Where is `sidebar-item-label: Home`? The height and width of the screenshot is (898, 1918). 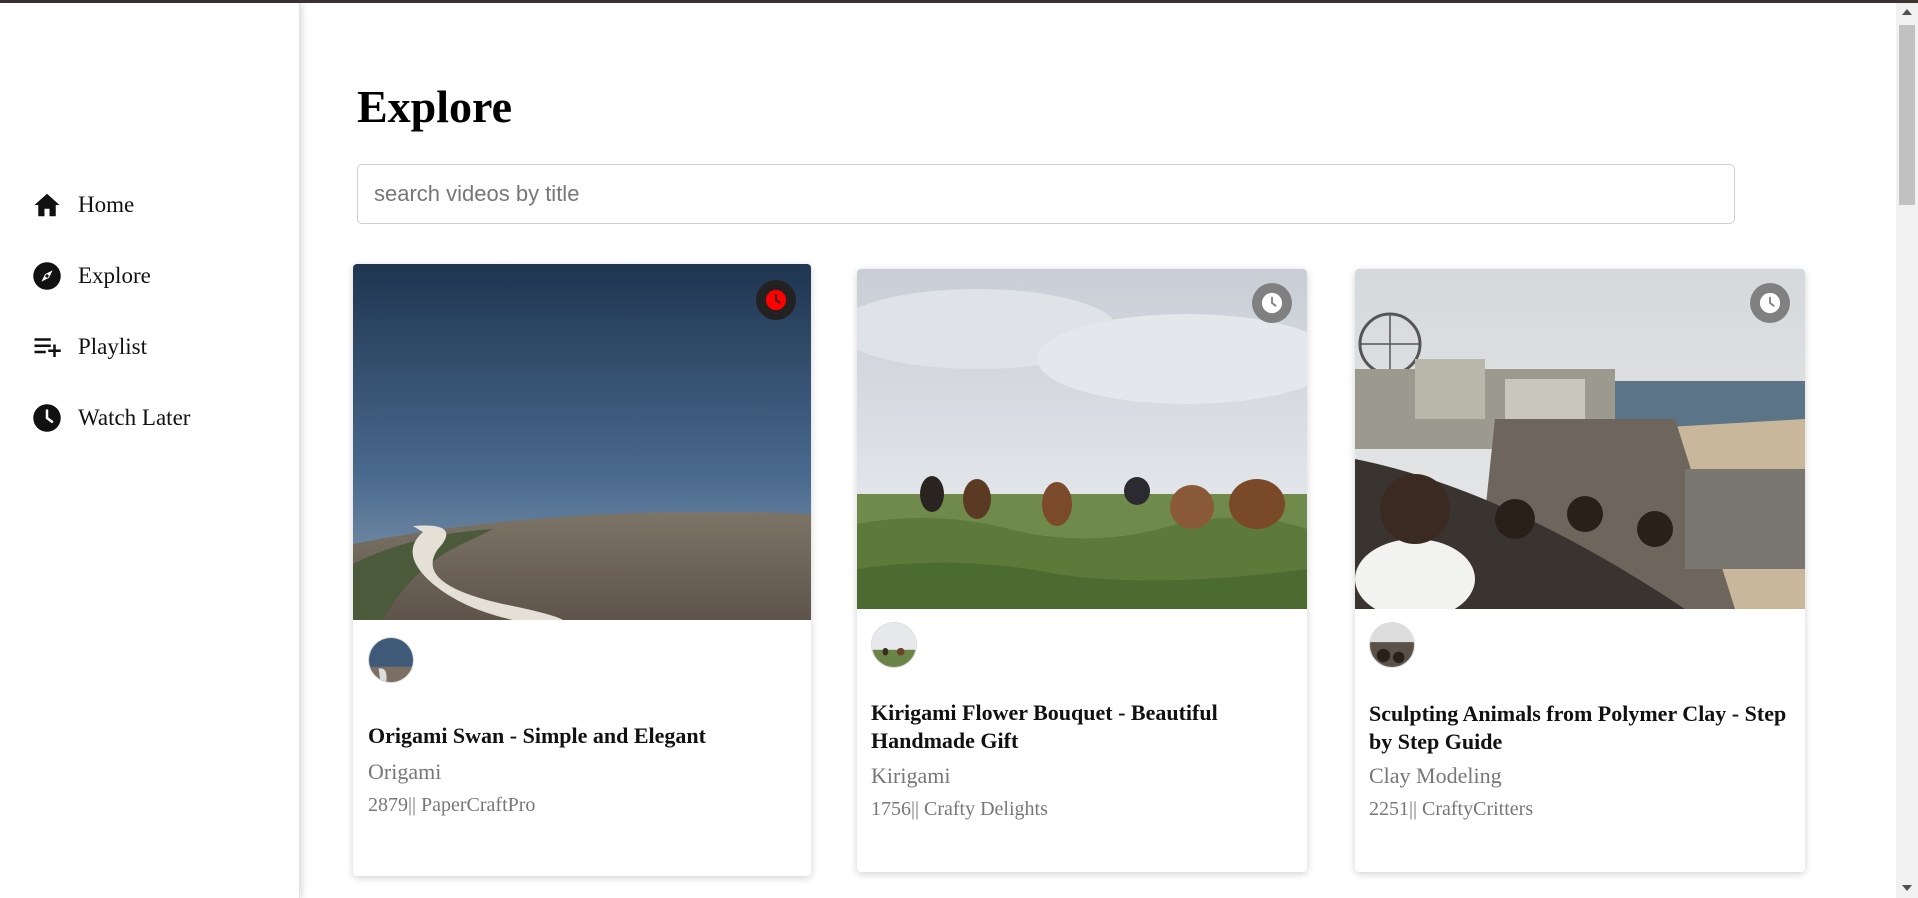
sidebar-item-label: Home is located at coordinates (106, 204).